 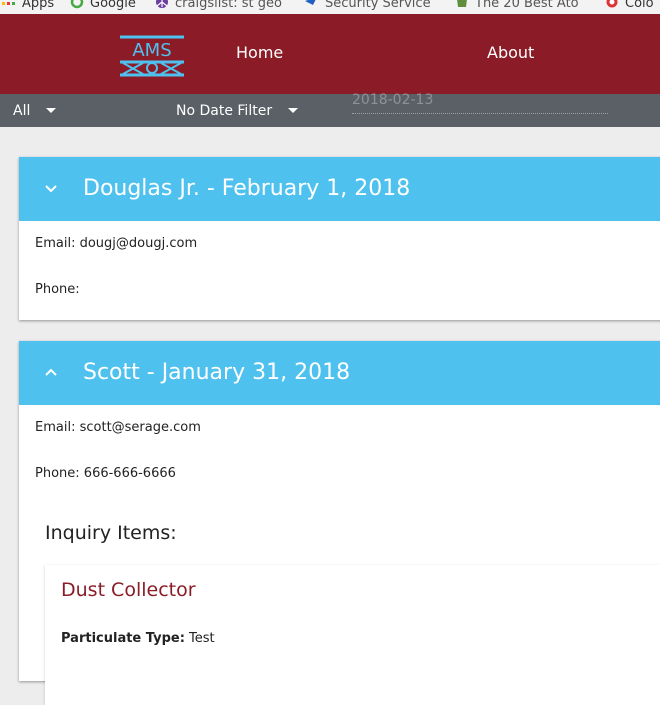 I want to click on date-filter-value: No Date Filter, so click(x=224, y=110).